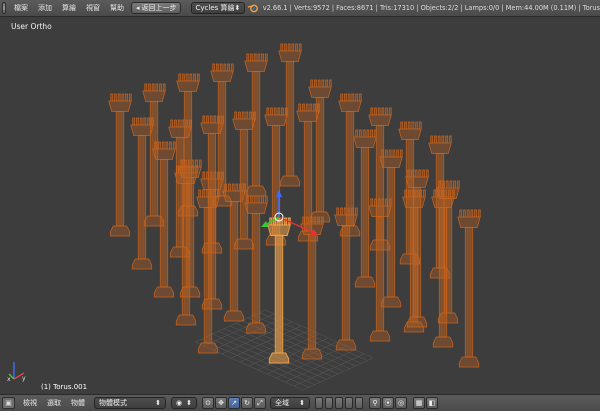 Image resolution: width=600 pixels, height=411 pixels. Describe the element at coordinates (290, 403) in the screenshot. I see `orientation-select: 全域 ⬍` at that location.